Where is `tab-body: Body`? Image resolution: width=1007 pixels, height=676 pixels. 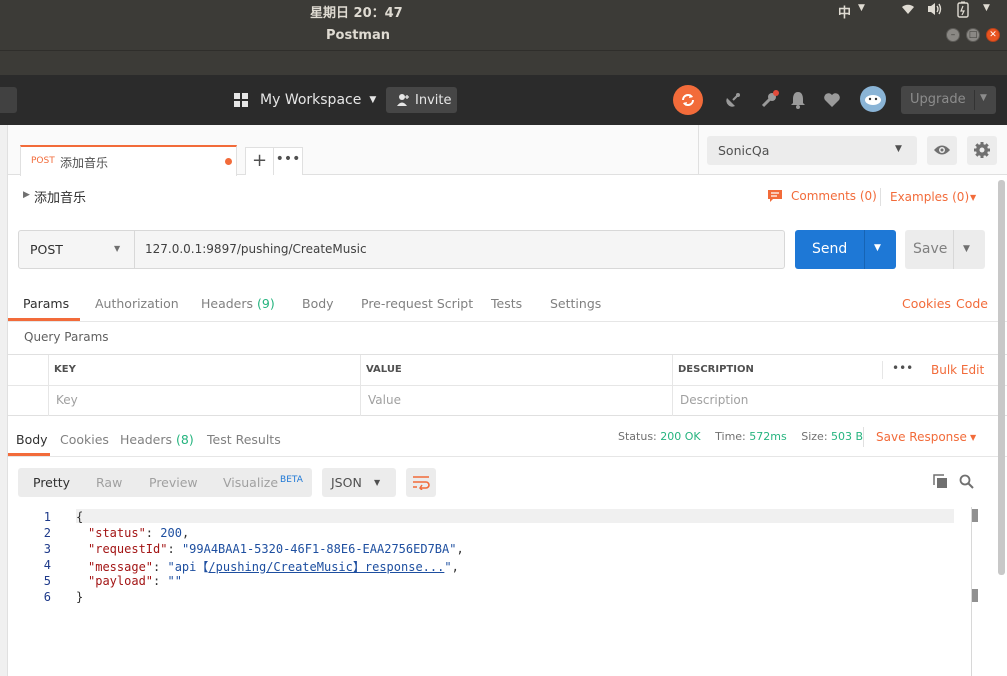
tab-body: Body is located at coordinates (318, 303).